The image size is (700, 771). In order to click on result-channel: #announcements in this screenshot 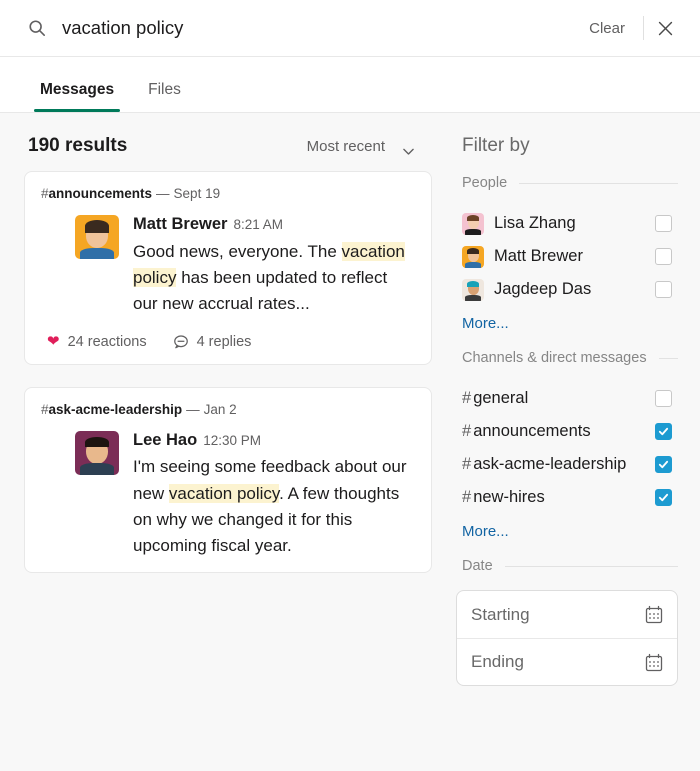, I will do `click(96, 193)`.